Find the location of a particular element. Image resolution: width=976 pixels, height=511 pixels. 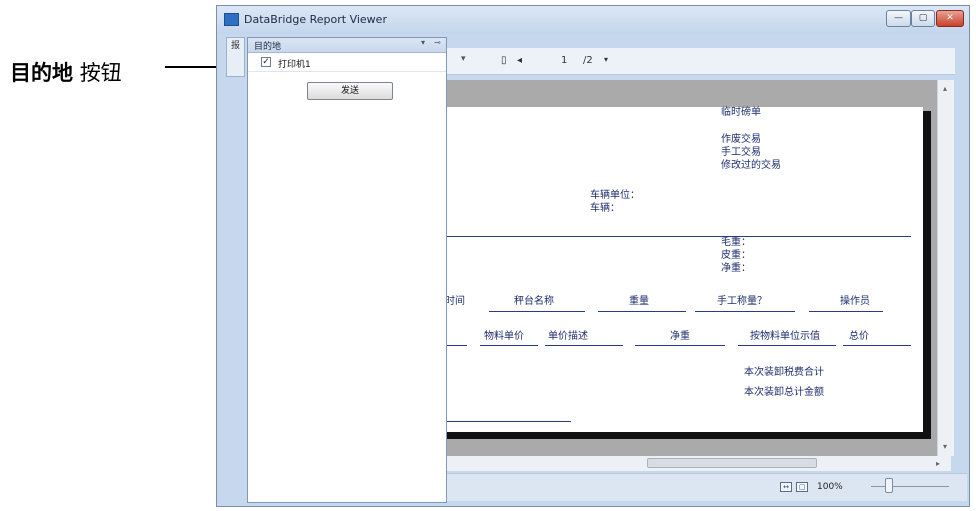

panel-pin-icon: ⊸ is located at coordinates (437, 42).